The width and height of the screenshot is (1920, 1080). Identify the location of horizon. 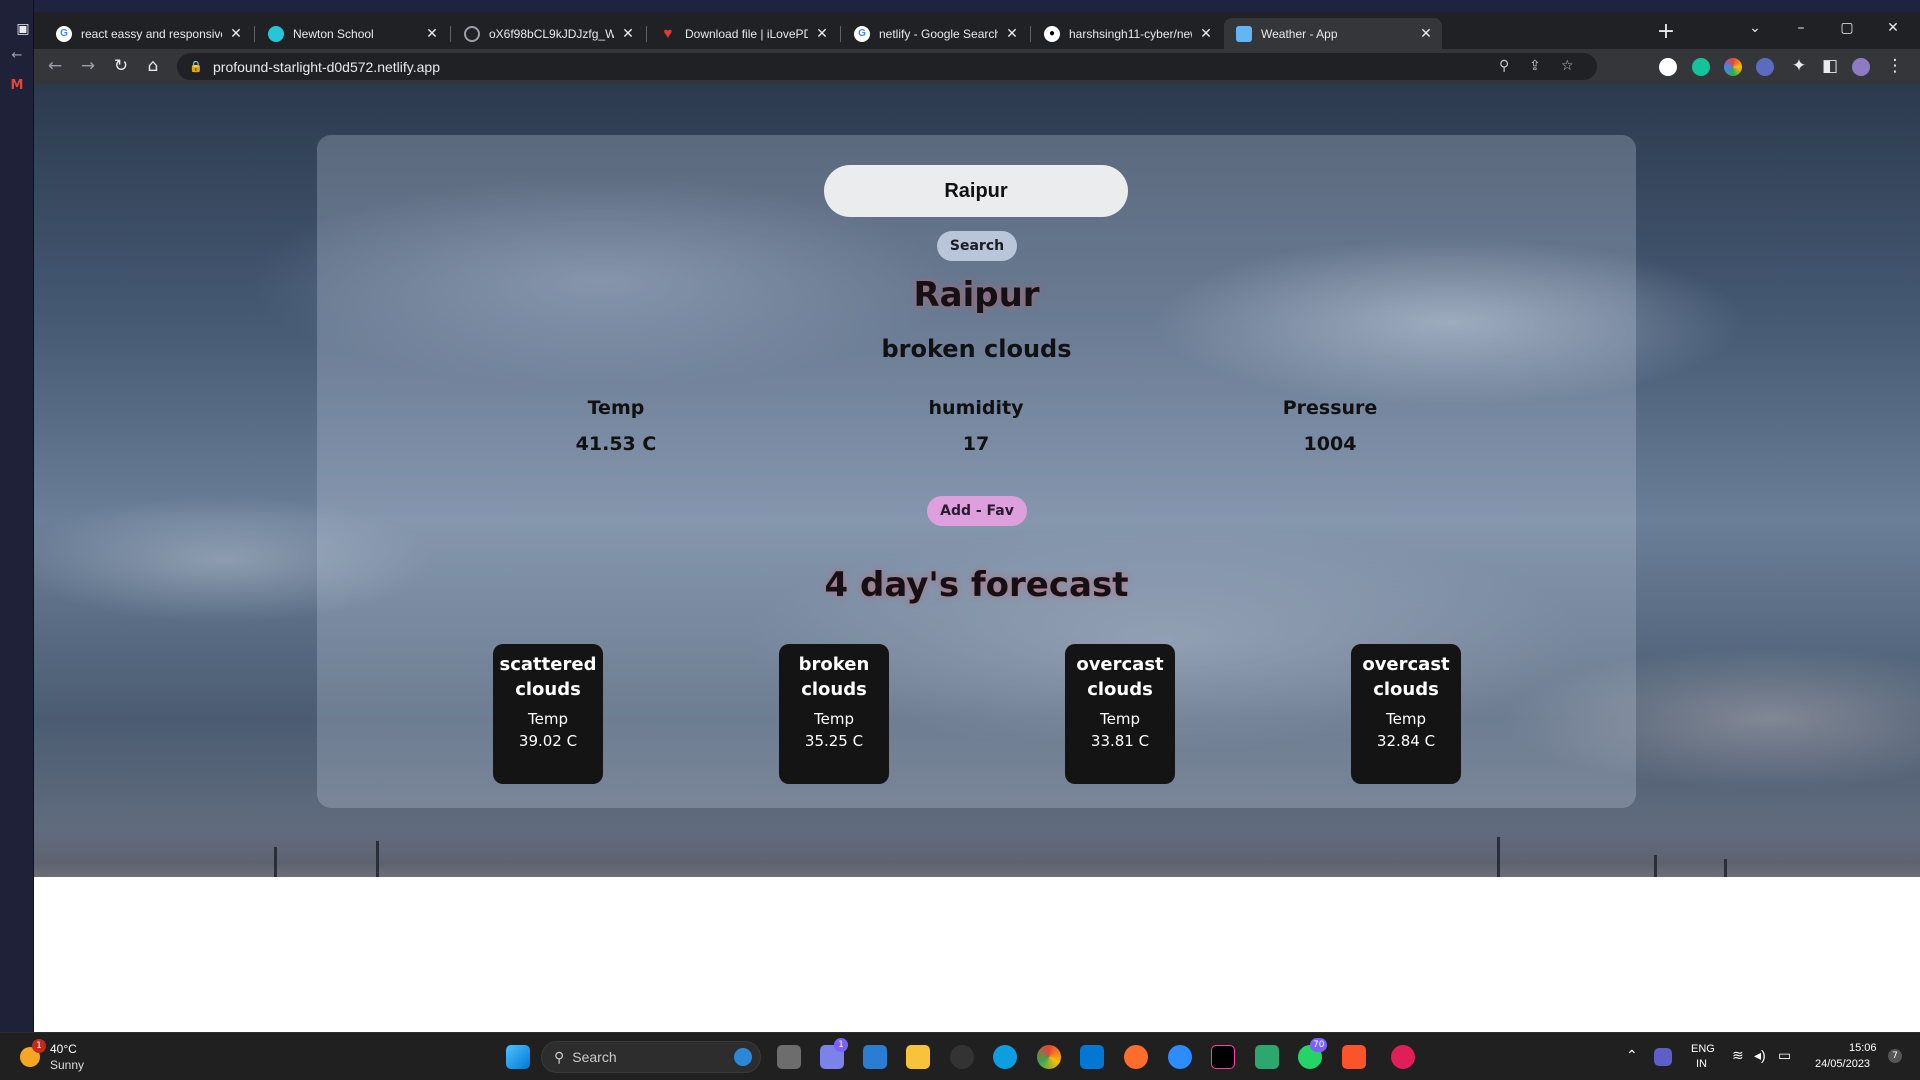
(977, 853).